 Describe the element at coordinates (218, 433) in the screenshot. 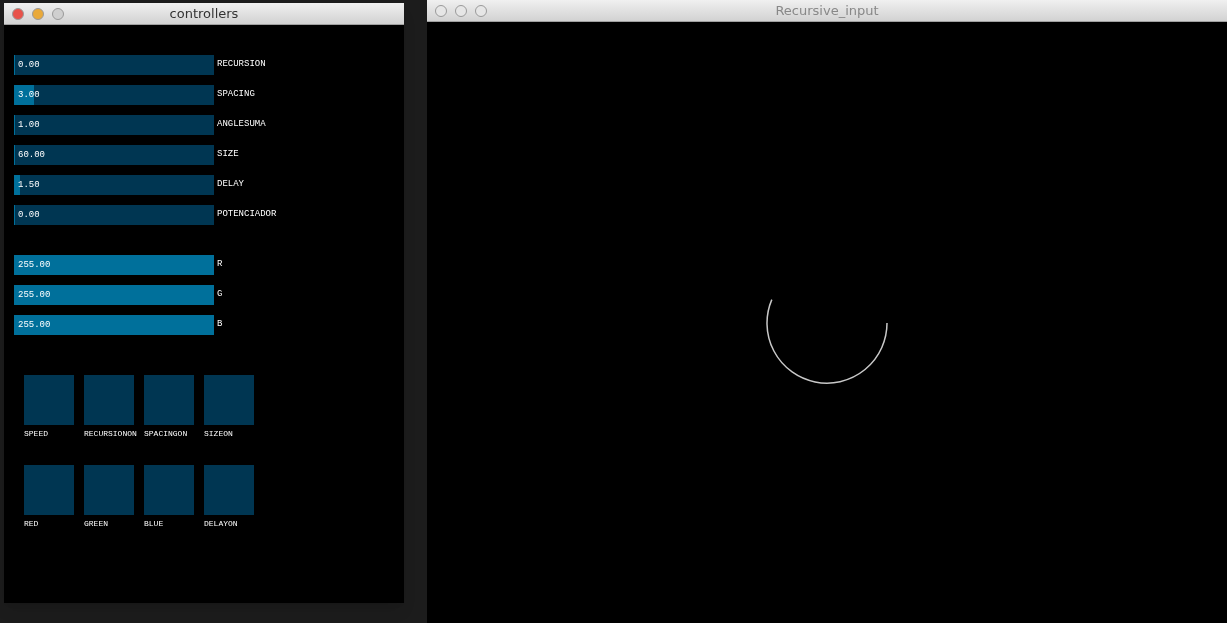

I see `toggle-label: SIZEON` at that location.